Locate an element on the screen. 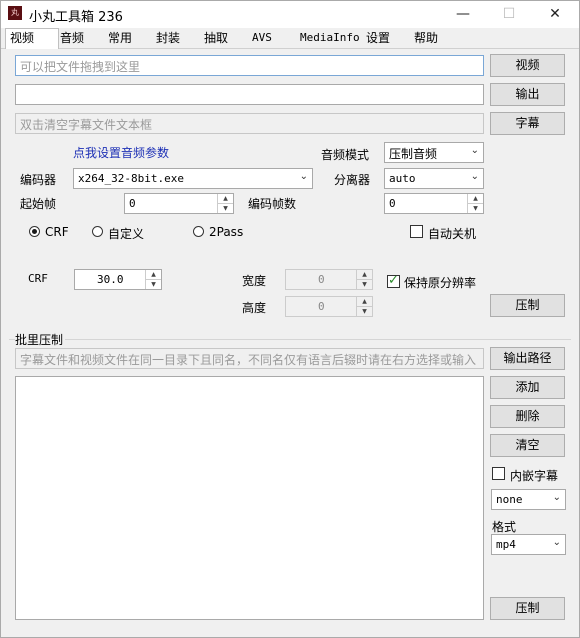  close-icon: ✕ is located at coordinates (555, 14).